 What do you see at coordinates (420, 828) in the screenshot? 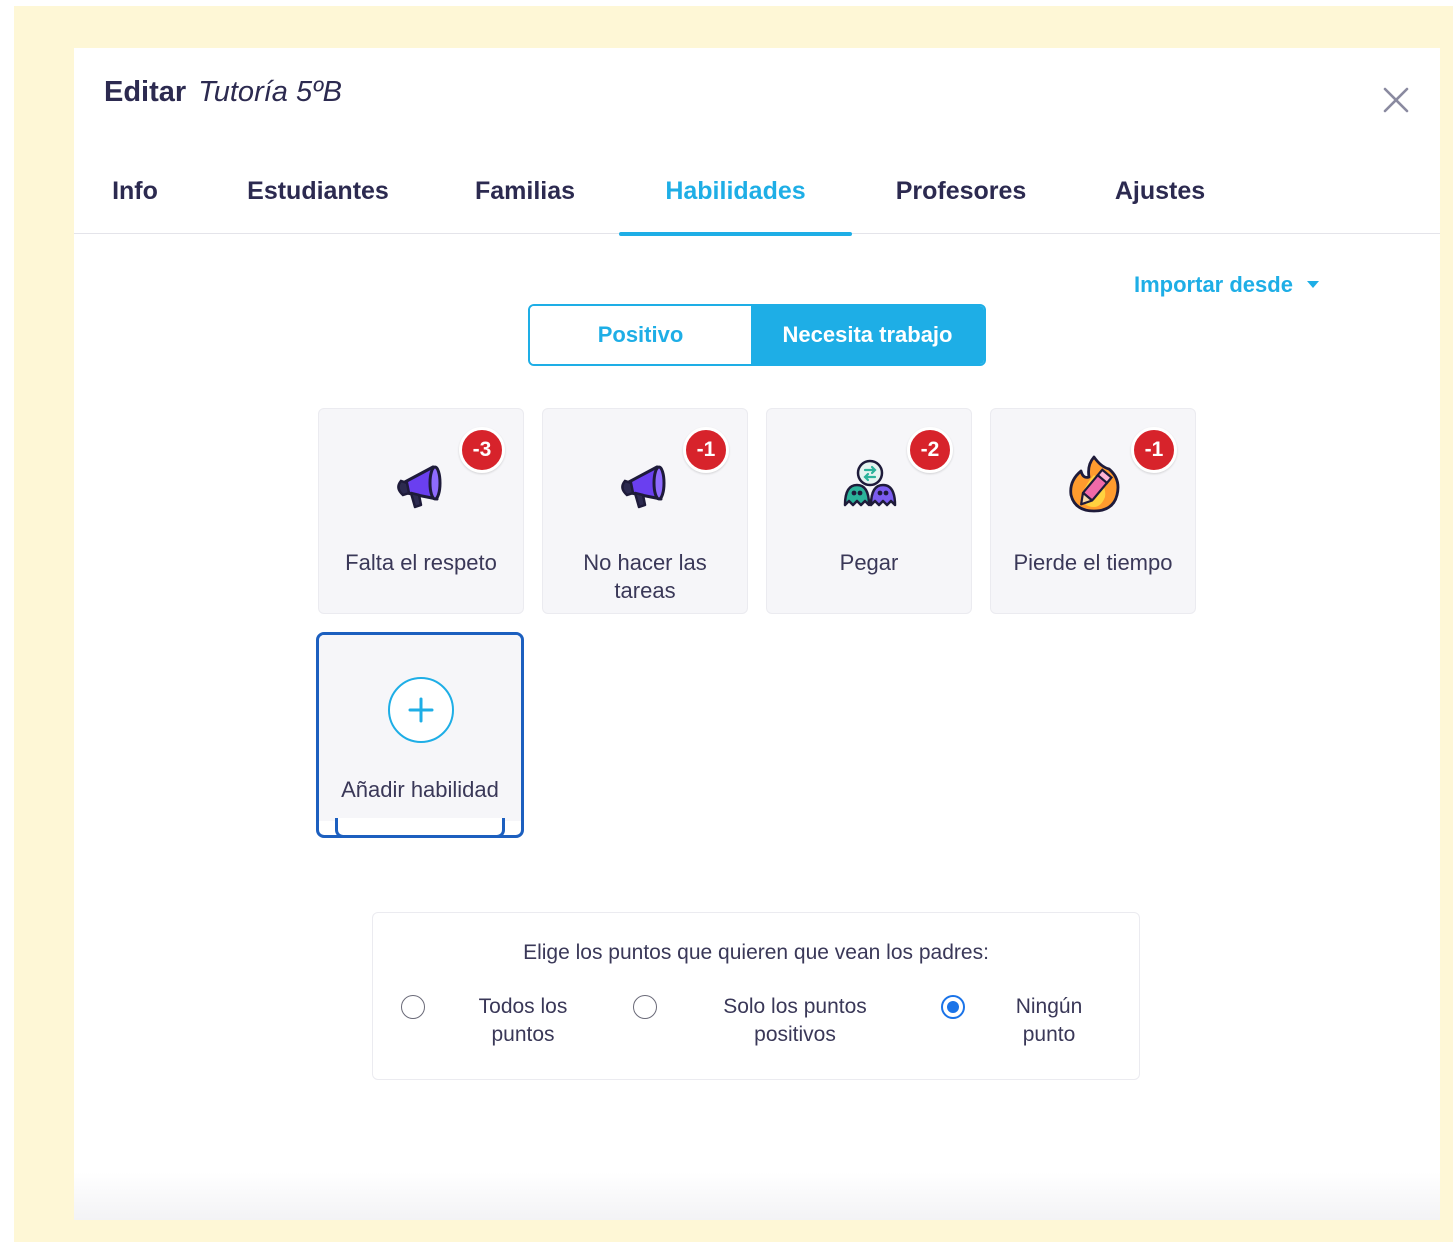
I see `add-skill-card-foot` at bounding box center [420, 828].